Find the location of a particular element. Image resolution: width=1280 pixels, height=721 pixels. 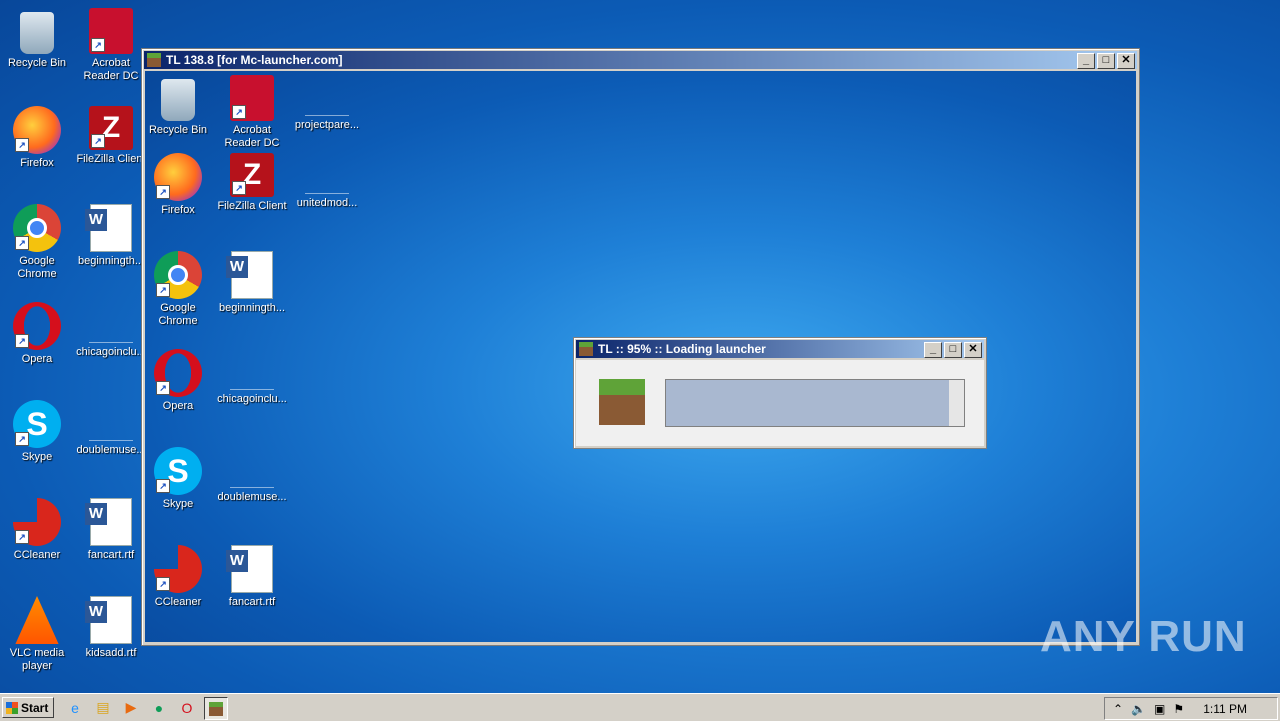

desktop-icon-label: fancart.rtf is located at coordinates (111, 555).